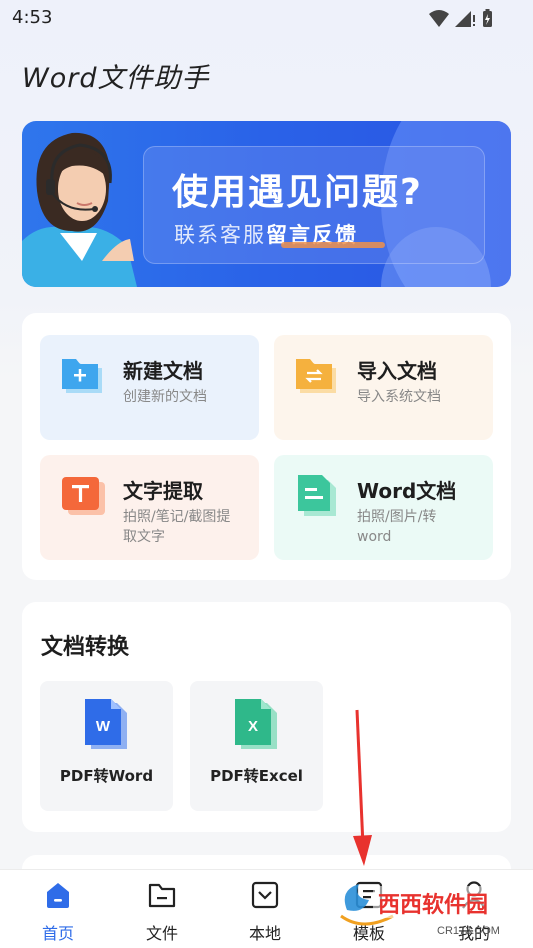  I want to click on new-document-tile: 新建文档 创建新的文档, so click(149, 387).